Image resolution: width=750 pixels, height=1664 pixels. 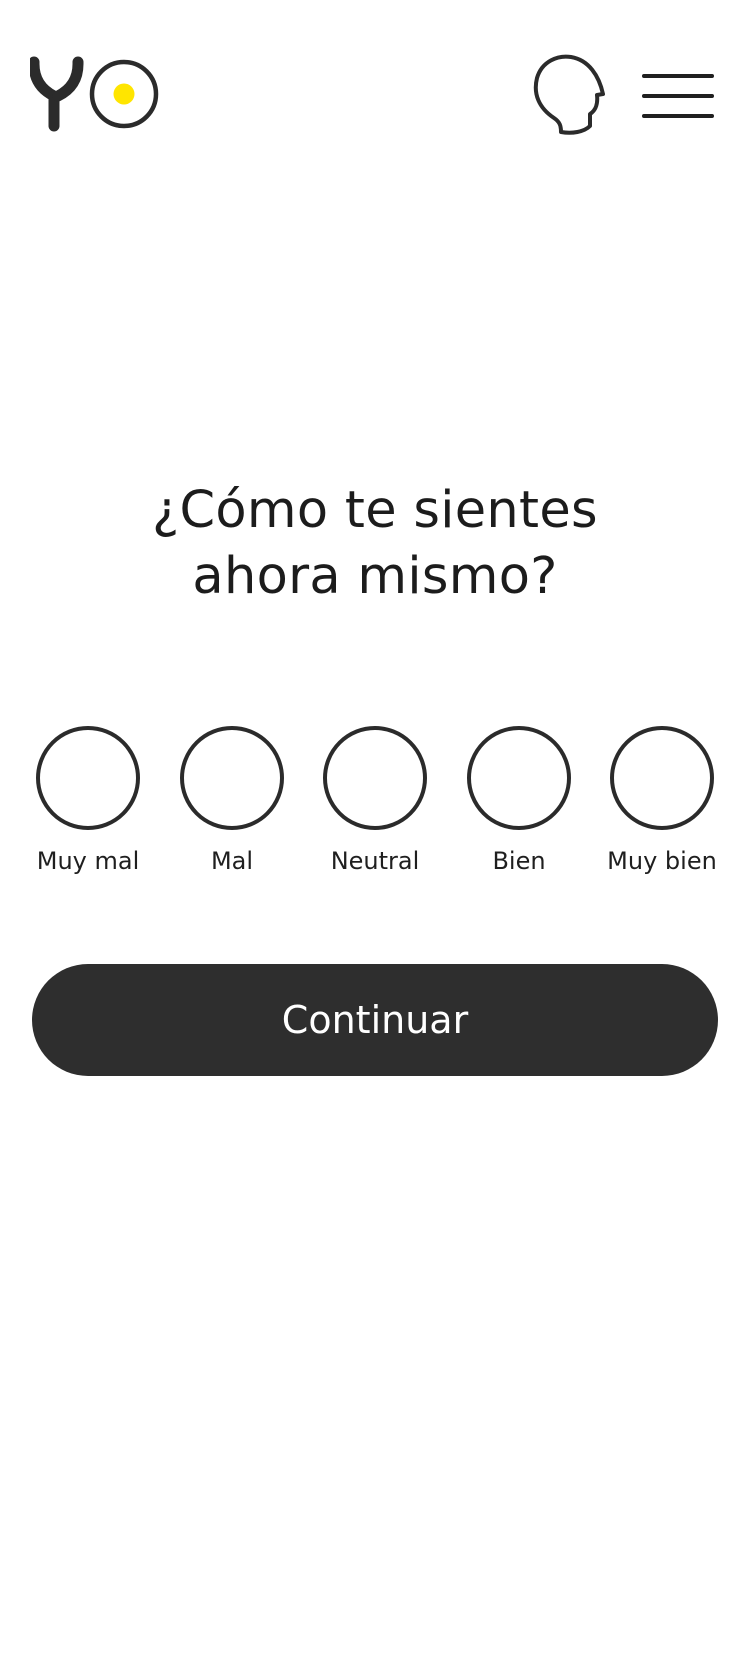 What do you see at coordinates (375, 80) in the screenshot?
I see `app-header` at bounding box center [375, 80].